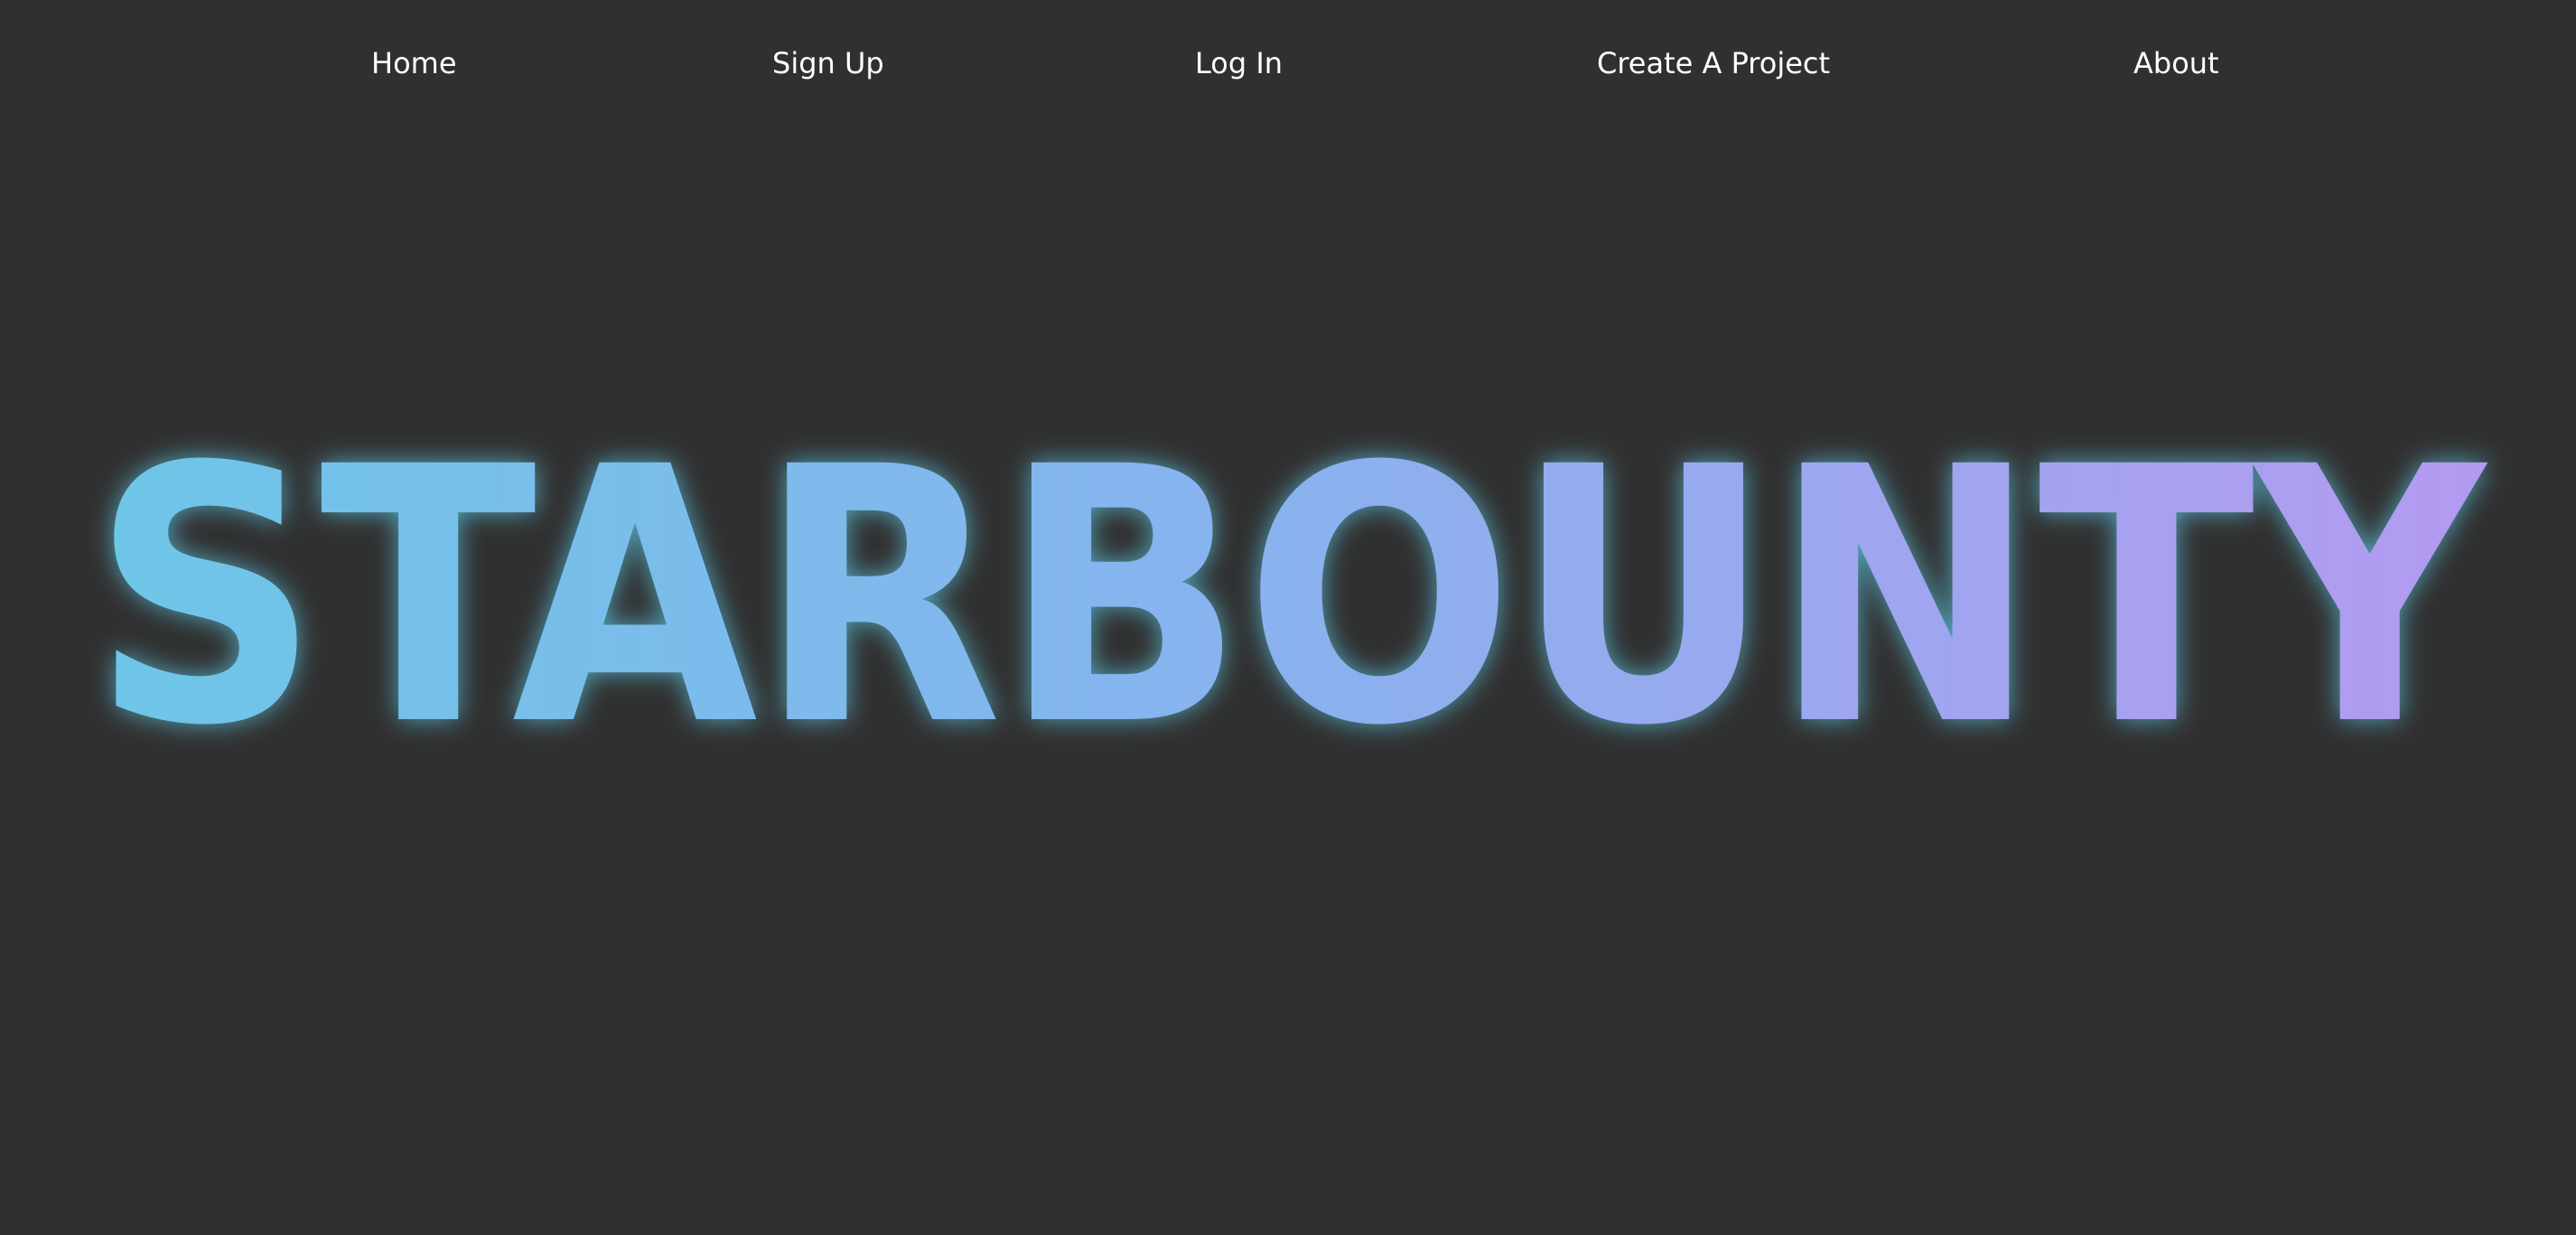 The height and width of the screenshot is (1235, 2576). What do you see at coordinates (414, 63) in the screenshot?
I see `nav-link-home: Home` at bounding box center [414, 63].